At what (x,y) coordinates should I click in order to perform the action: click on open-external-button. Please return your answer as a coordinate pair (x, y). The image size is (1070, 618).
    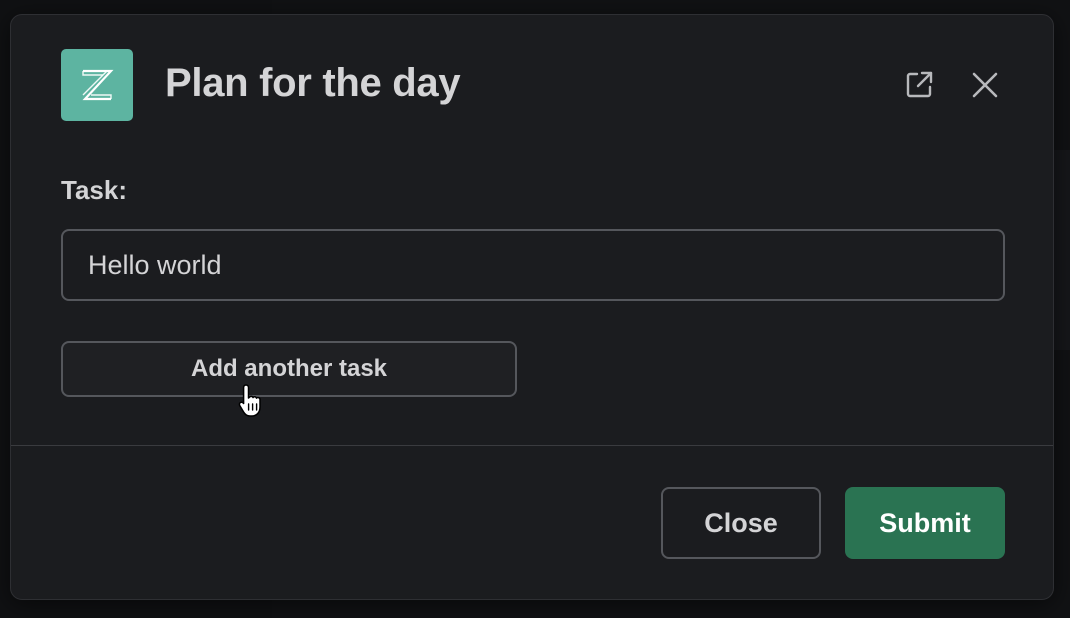
    Looking at the image, I should click on (919, 85).